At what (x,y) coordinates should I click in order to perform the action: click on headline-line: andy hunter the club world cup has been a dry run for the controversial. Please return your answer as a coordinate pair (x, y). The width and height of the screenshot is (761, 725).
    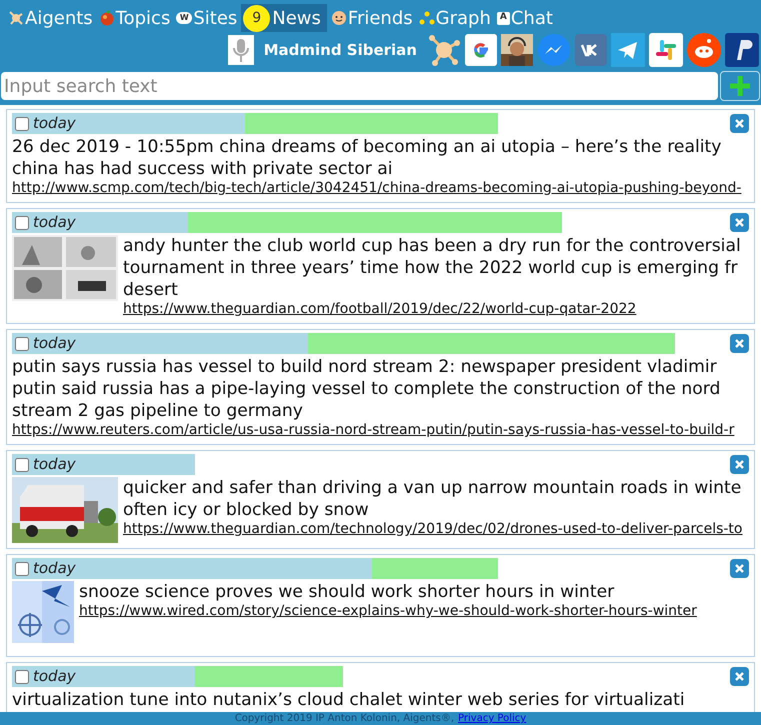
    Looking at the image, I should click on (432, 246).